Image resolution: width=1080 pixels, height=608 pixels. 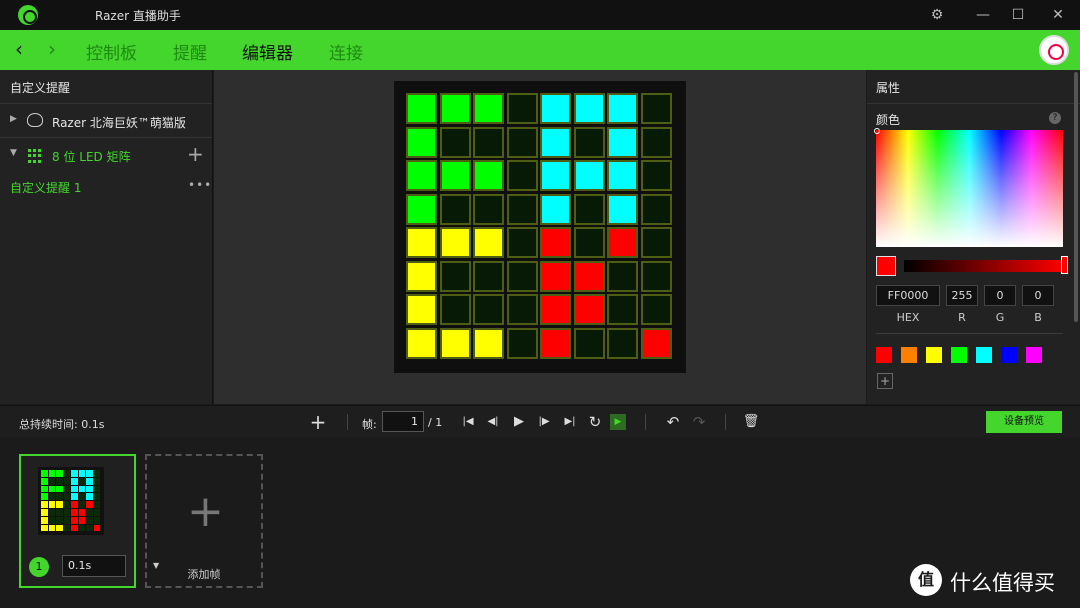 I want to click on settings-gear-icon: ⚙, so click(x=937, y=15).